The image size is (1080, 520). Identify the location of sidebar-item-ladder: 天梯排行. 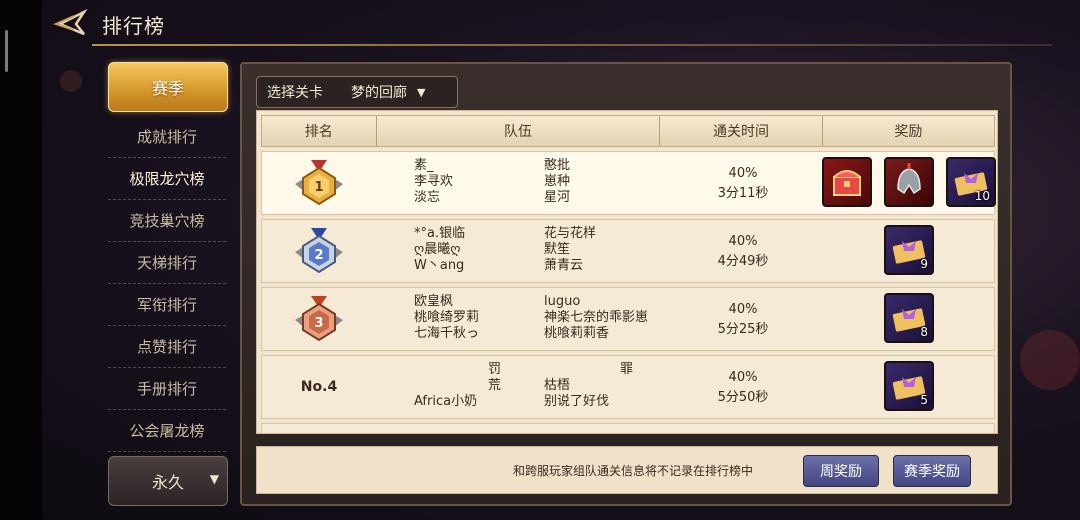
(167, 263).